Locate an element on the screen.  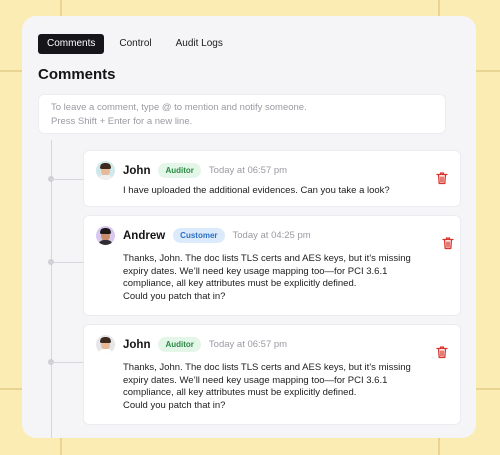
tab-audit-logs: Audit Logs is located at coordinates (199, 44).